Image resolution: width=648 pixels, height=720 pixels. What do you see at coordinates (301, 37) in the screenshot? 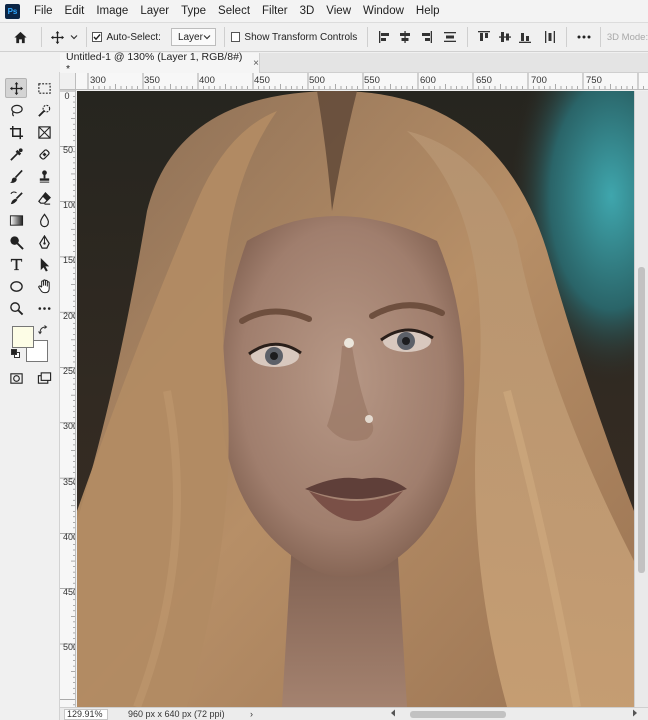
I see `show-transform-label: Show Transform Controls` at bounding box center [301, 37].